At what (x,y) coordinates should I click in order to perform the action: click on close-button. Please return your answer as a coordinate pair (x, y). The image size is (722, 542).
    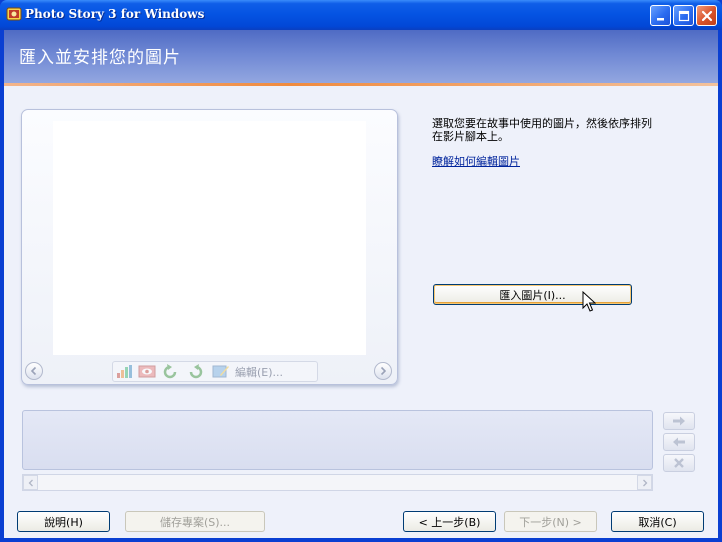
    Looking at the image, I should click on (706, 15).